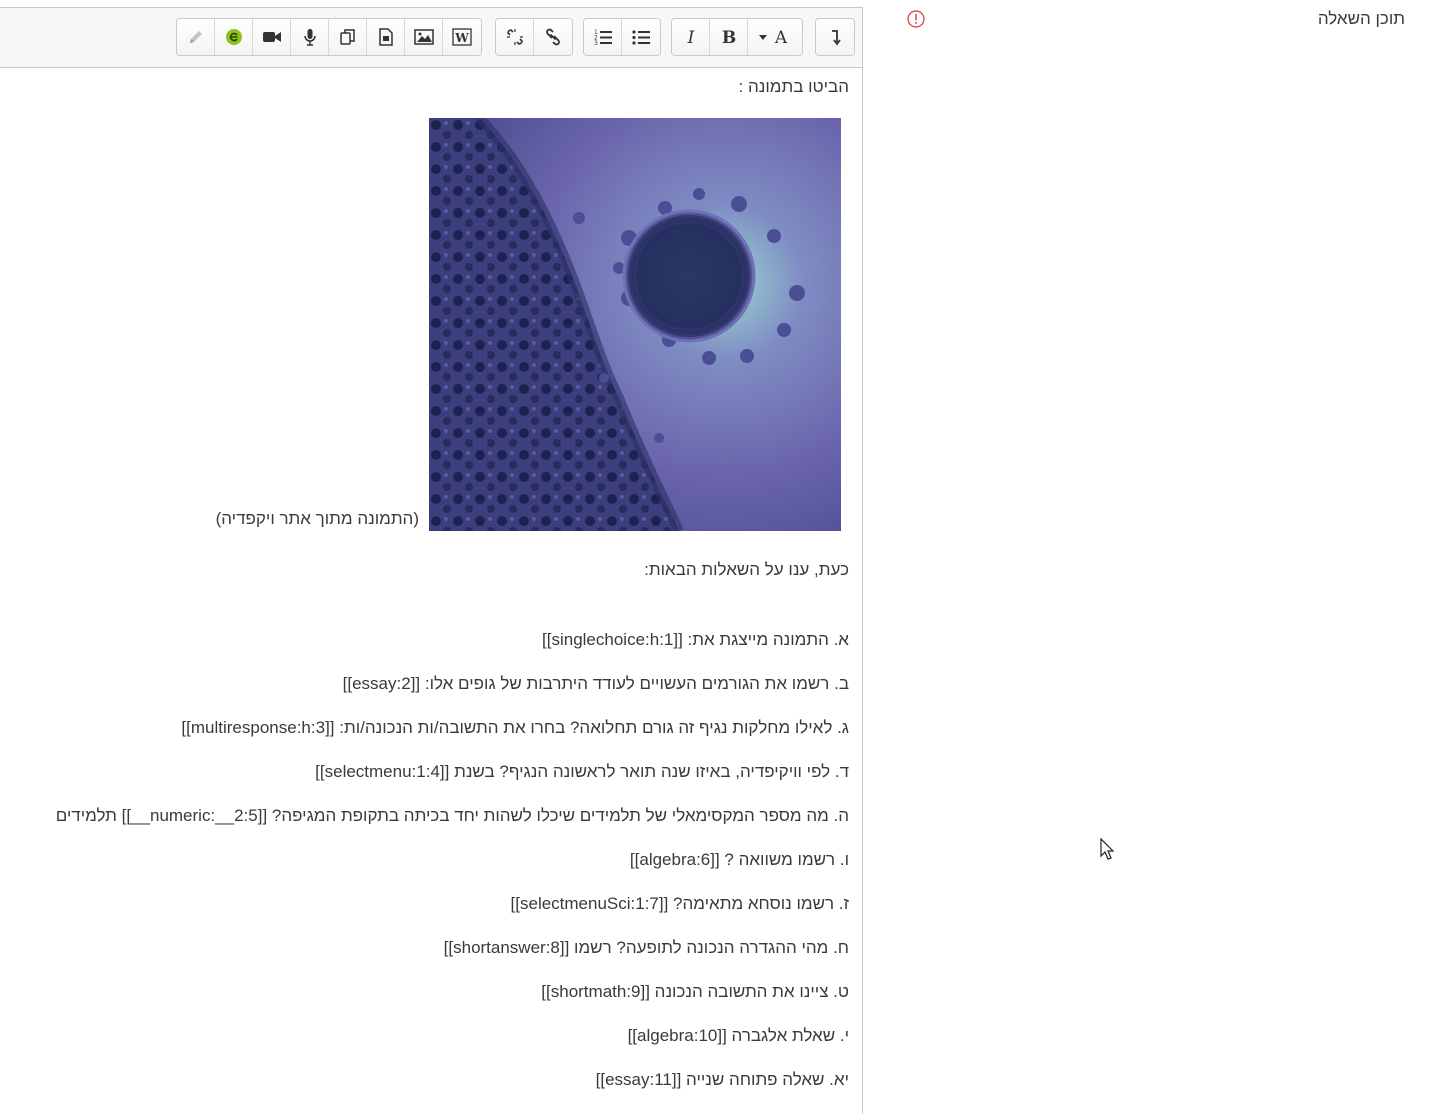 The width and height of the screenshot is (1440, 1114). I want to click on copy-icon, so click(348, 37).